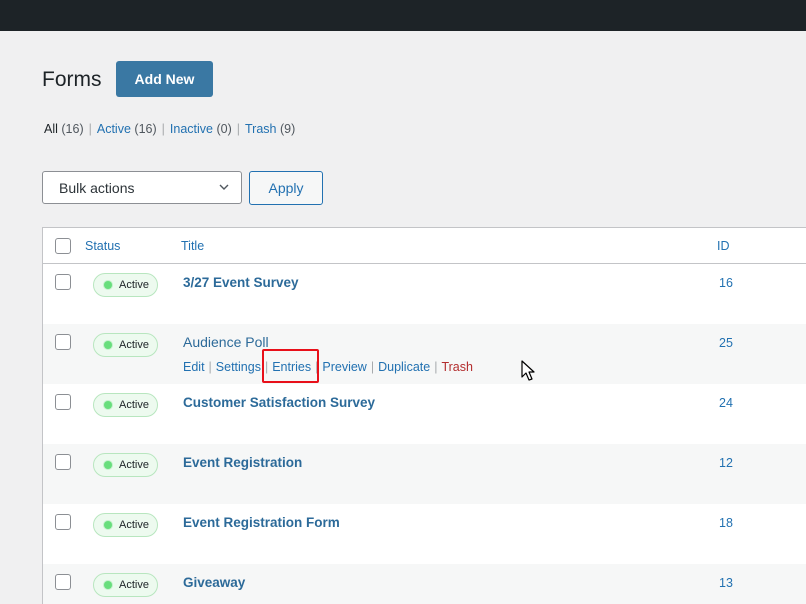 This screenshot has height=604, width=806. What do you see at coordinates (142, 187) in the screenshot?
I see `bulk-actions-select: Bulk actions` at bounding box center [142, 187].